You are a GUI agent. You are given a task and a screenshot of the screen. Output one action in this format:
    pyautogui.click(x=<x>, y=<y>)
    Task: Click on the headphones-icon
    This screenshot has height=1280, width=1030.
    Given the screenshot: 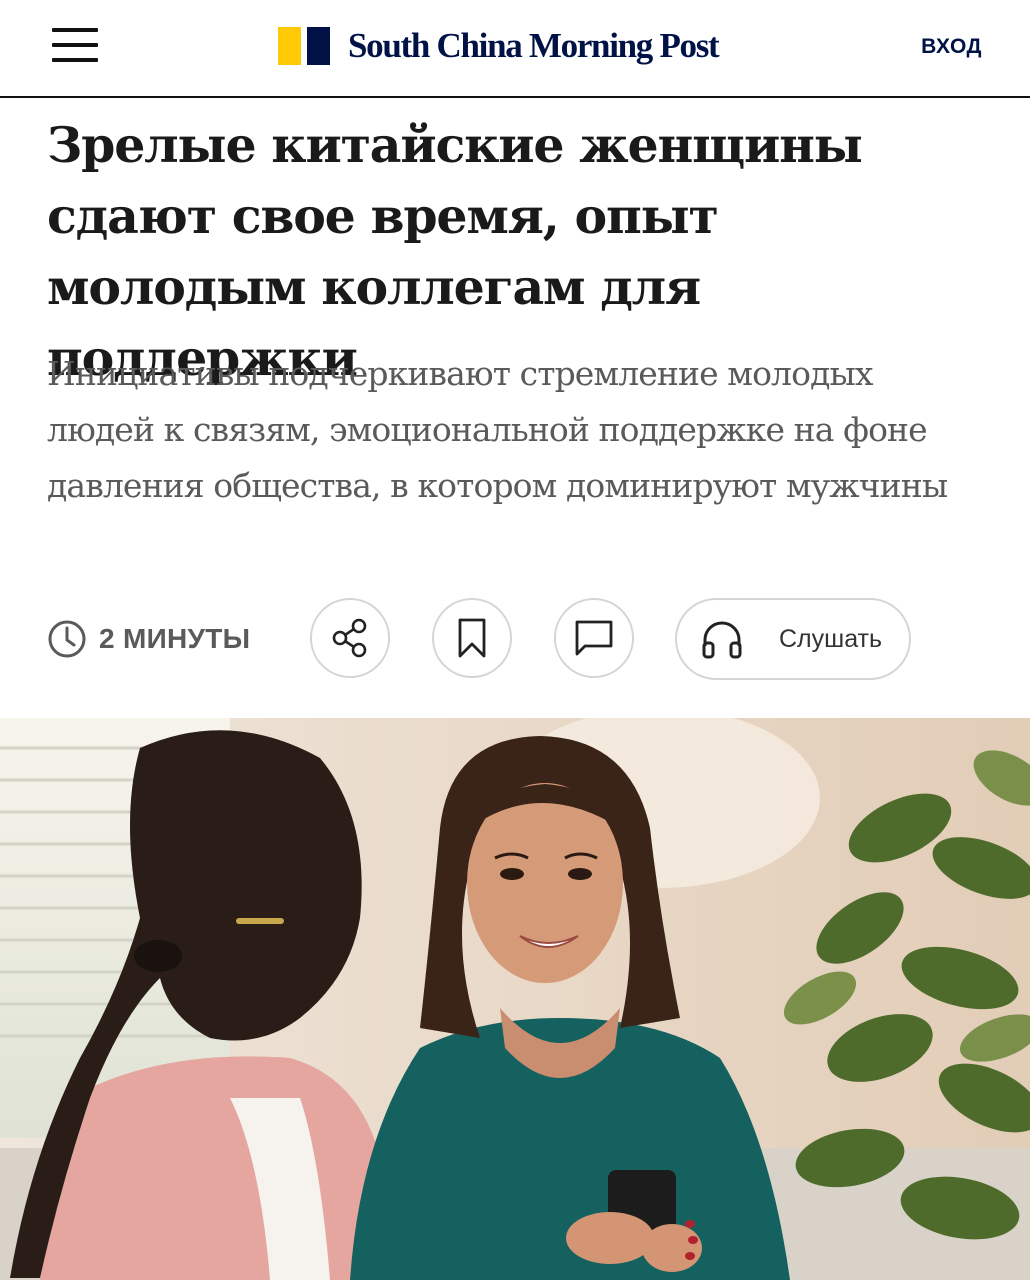 What is the action you would take?
    pyautogui.click(x=722, y=640)
    